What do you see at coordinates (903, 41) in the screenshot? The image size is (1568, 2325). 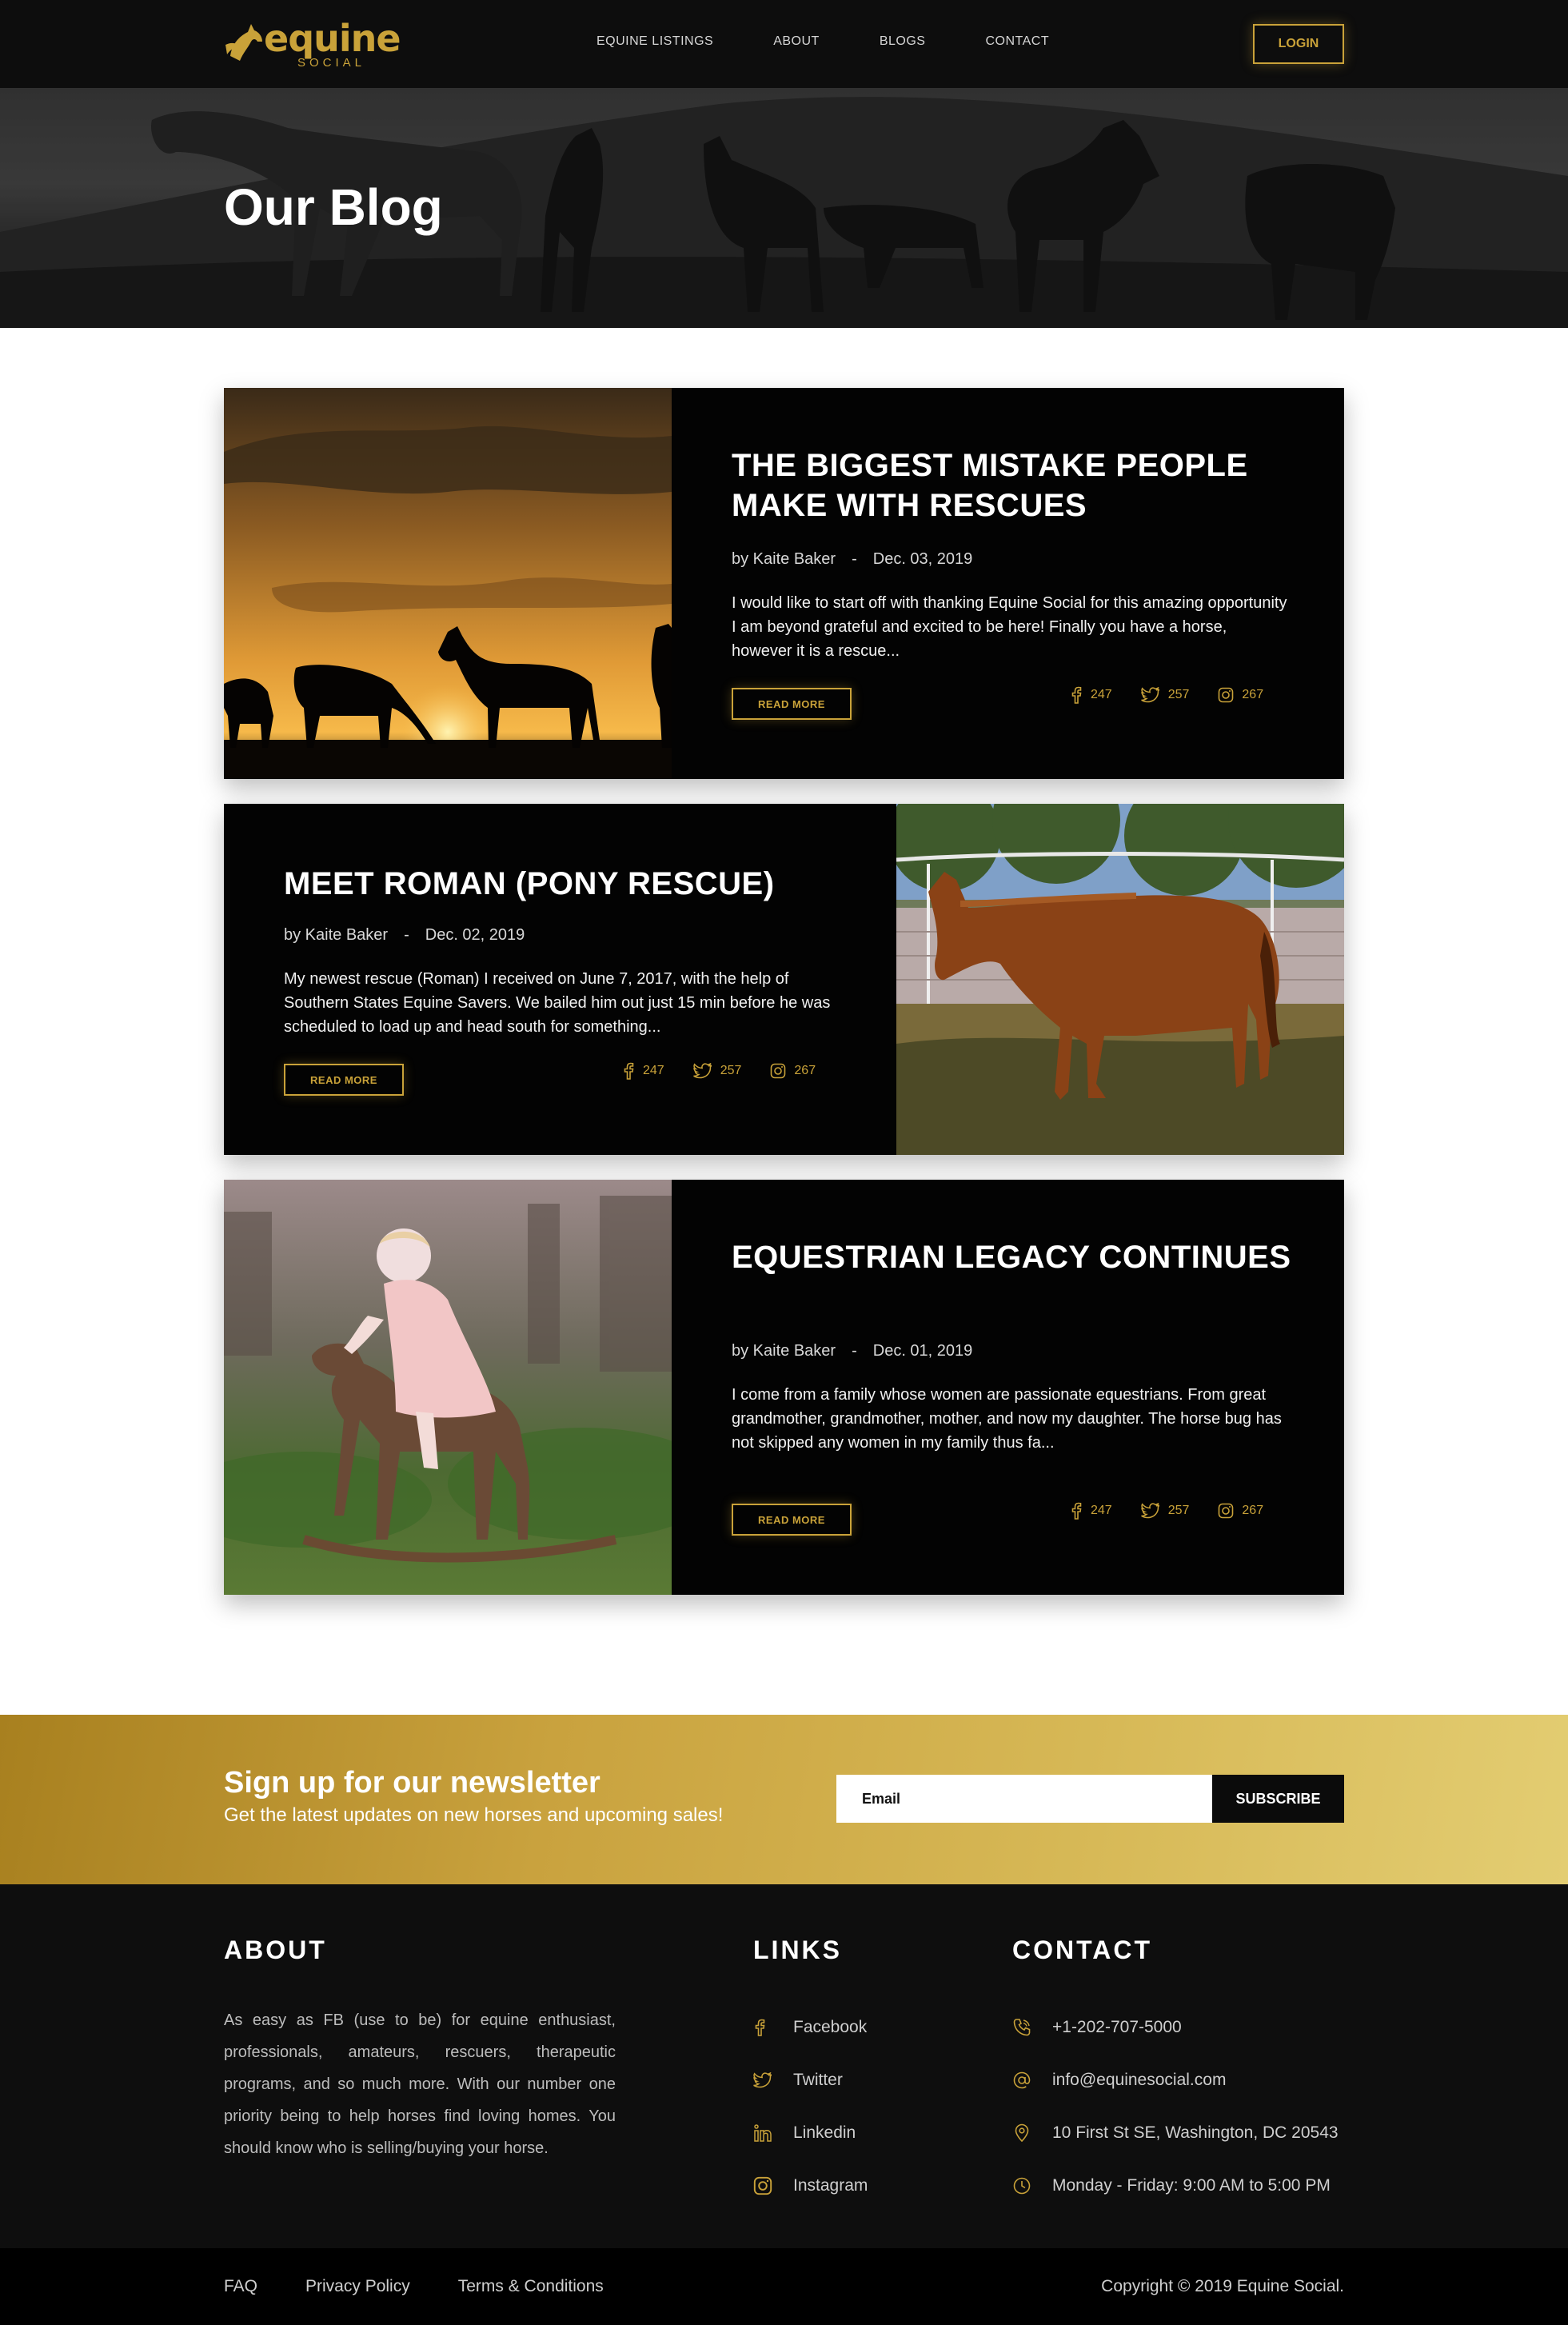 I see `nav-link-blogs: BLOGS` at bounding box center [903, 41].